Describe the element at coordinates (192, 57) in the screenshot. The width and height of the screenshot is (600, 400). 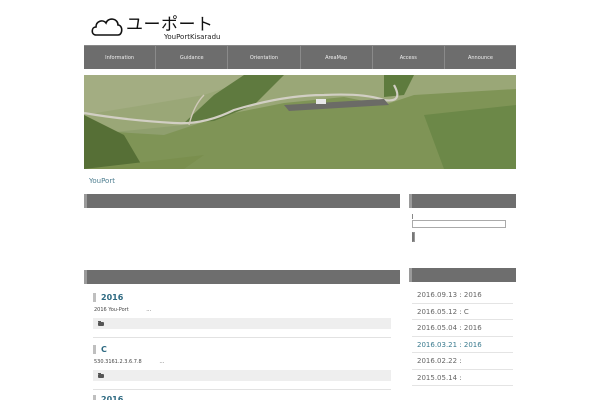
I see `nav-item-guidance: Guidance` at that location.